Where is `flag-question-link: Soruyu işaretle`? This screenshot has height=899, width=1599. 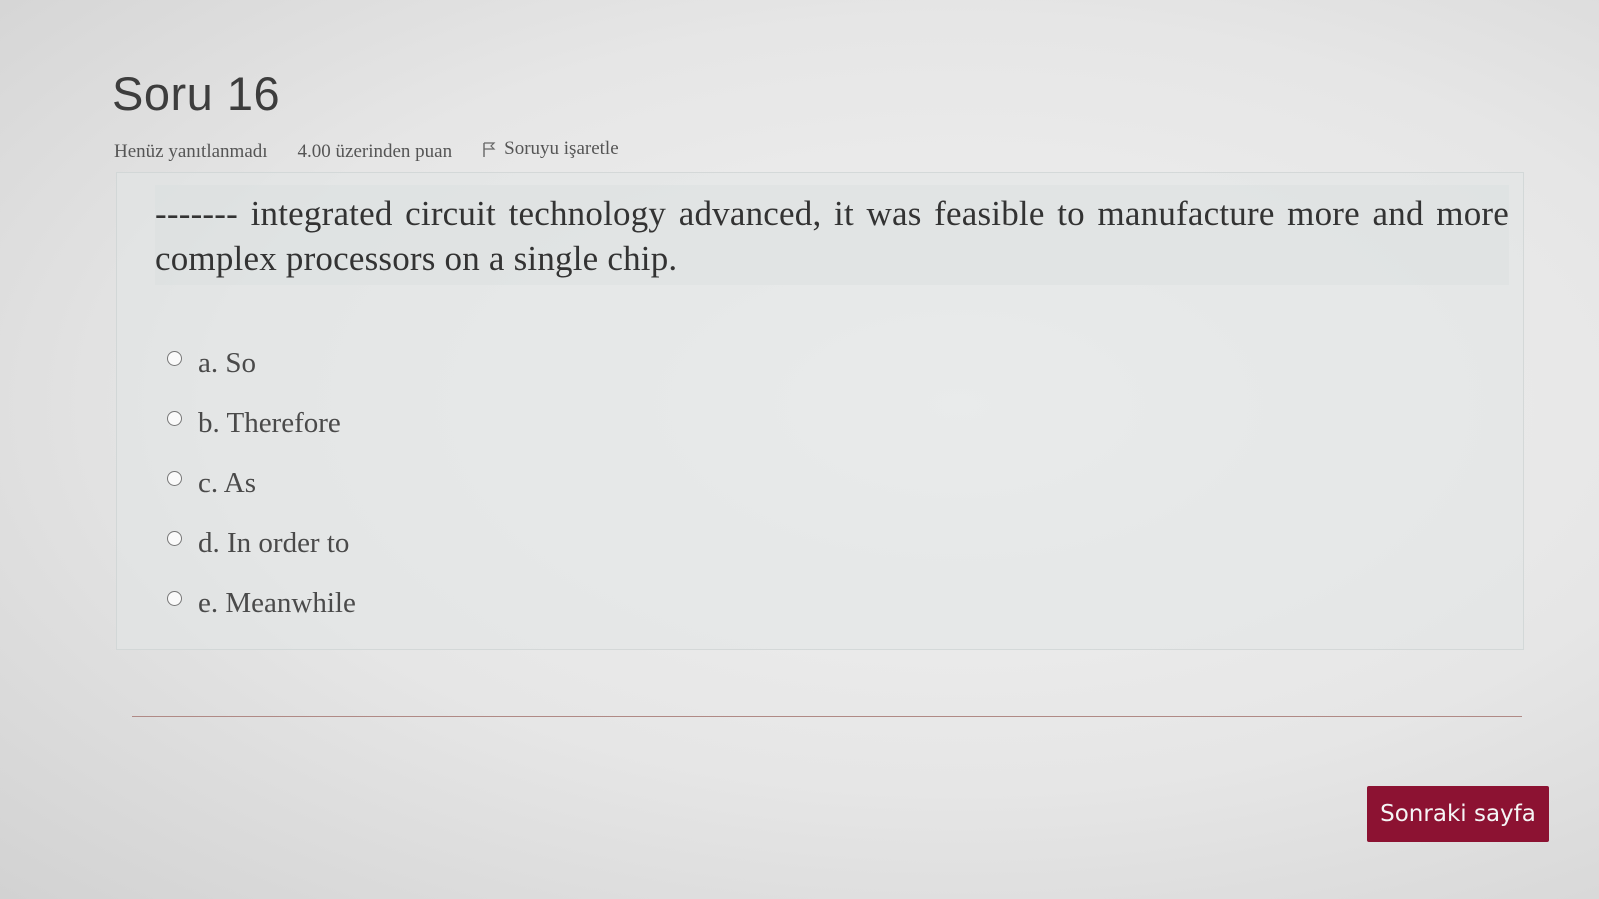
flag-question-link: Soruyu işaretle is located at coordinates (550, 149).